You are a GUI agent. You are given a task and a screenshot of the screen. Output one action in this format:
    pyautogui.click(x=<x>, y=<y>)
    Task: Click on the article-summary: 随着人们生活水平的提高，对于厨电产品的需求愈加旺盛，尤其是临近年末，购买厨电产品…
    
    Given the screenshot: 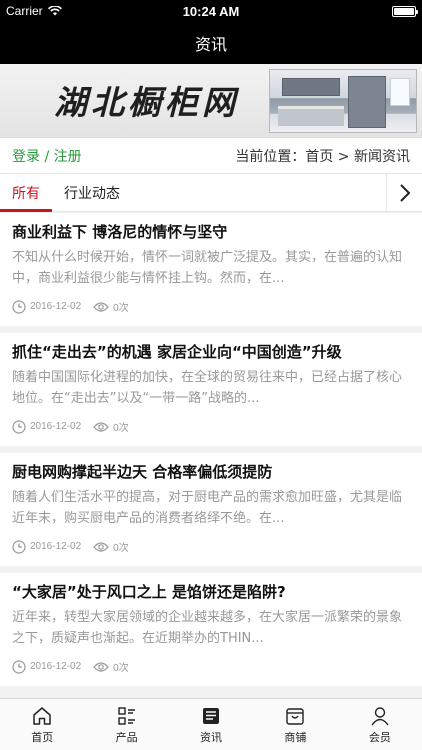 What is the action you would take?
    pyautogui.click(x=207, y=508)
    